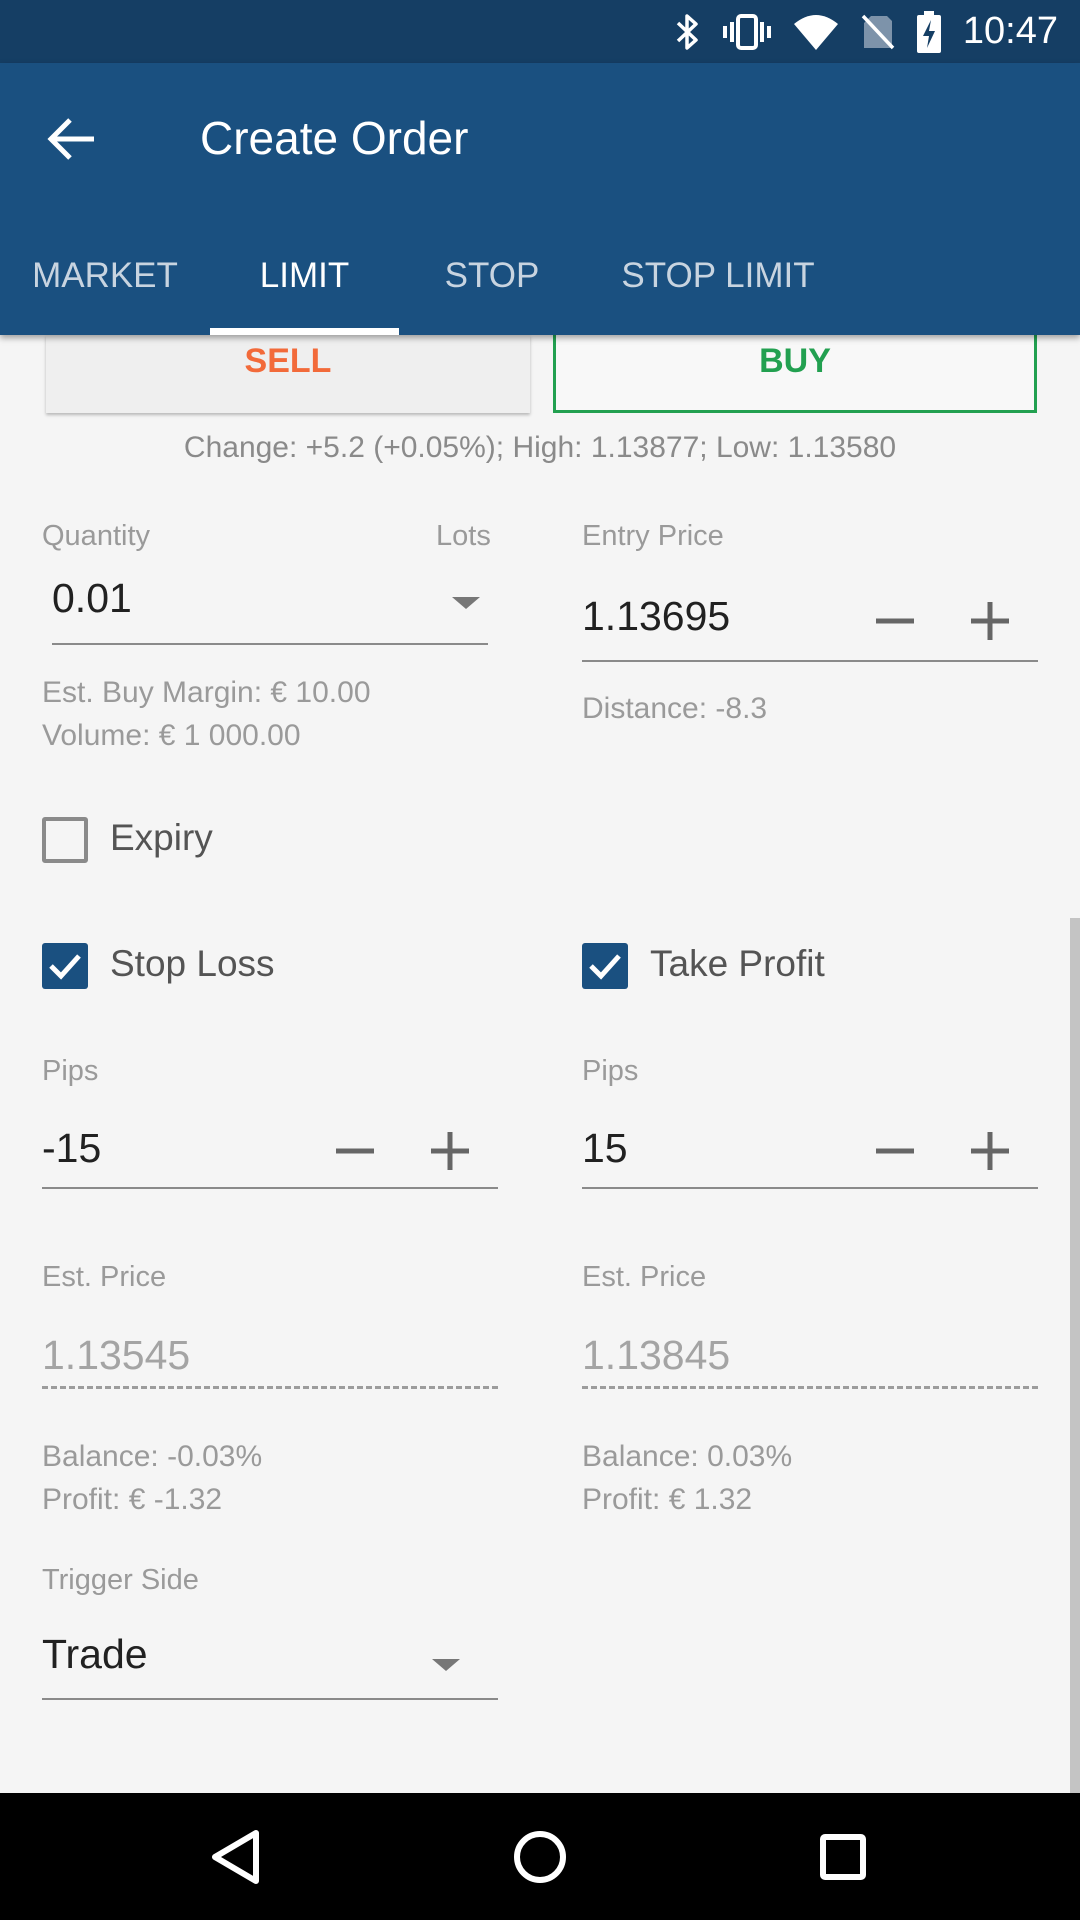 This screenshot has height=1920, width=1080. What do you see at coordinates (206, 692) in the screenshot?
I see `est-buy-margin: Est. Buy Margin: € 10.00` at bounding box center [206, 692].